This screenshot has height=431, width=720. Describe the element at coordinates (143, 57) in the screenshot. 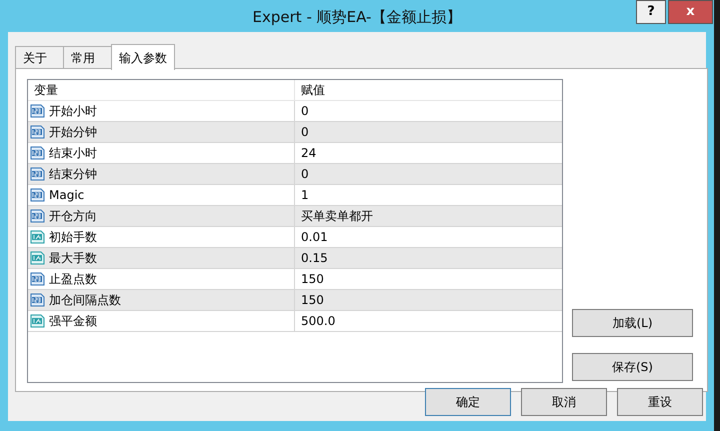

I see `tab: 输入参数` at that location.